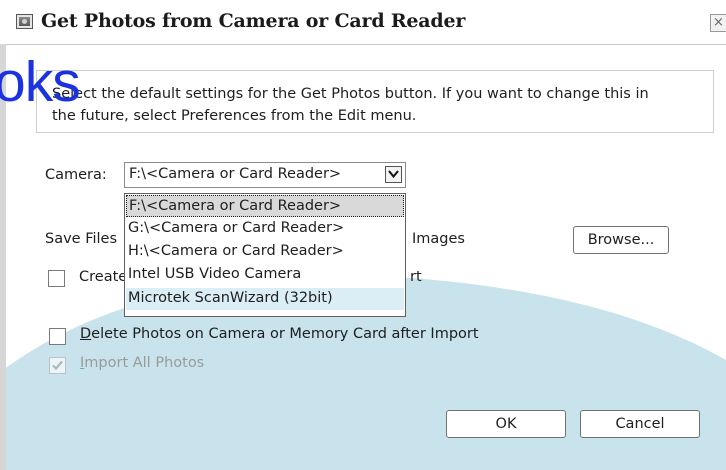 Image resolution: width=726 pixels, height=470 pixels. Describe the element at coordinates (438, 239) in the screenshot. I see `save-files-trailing-text: Images` at that location.